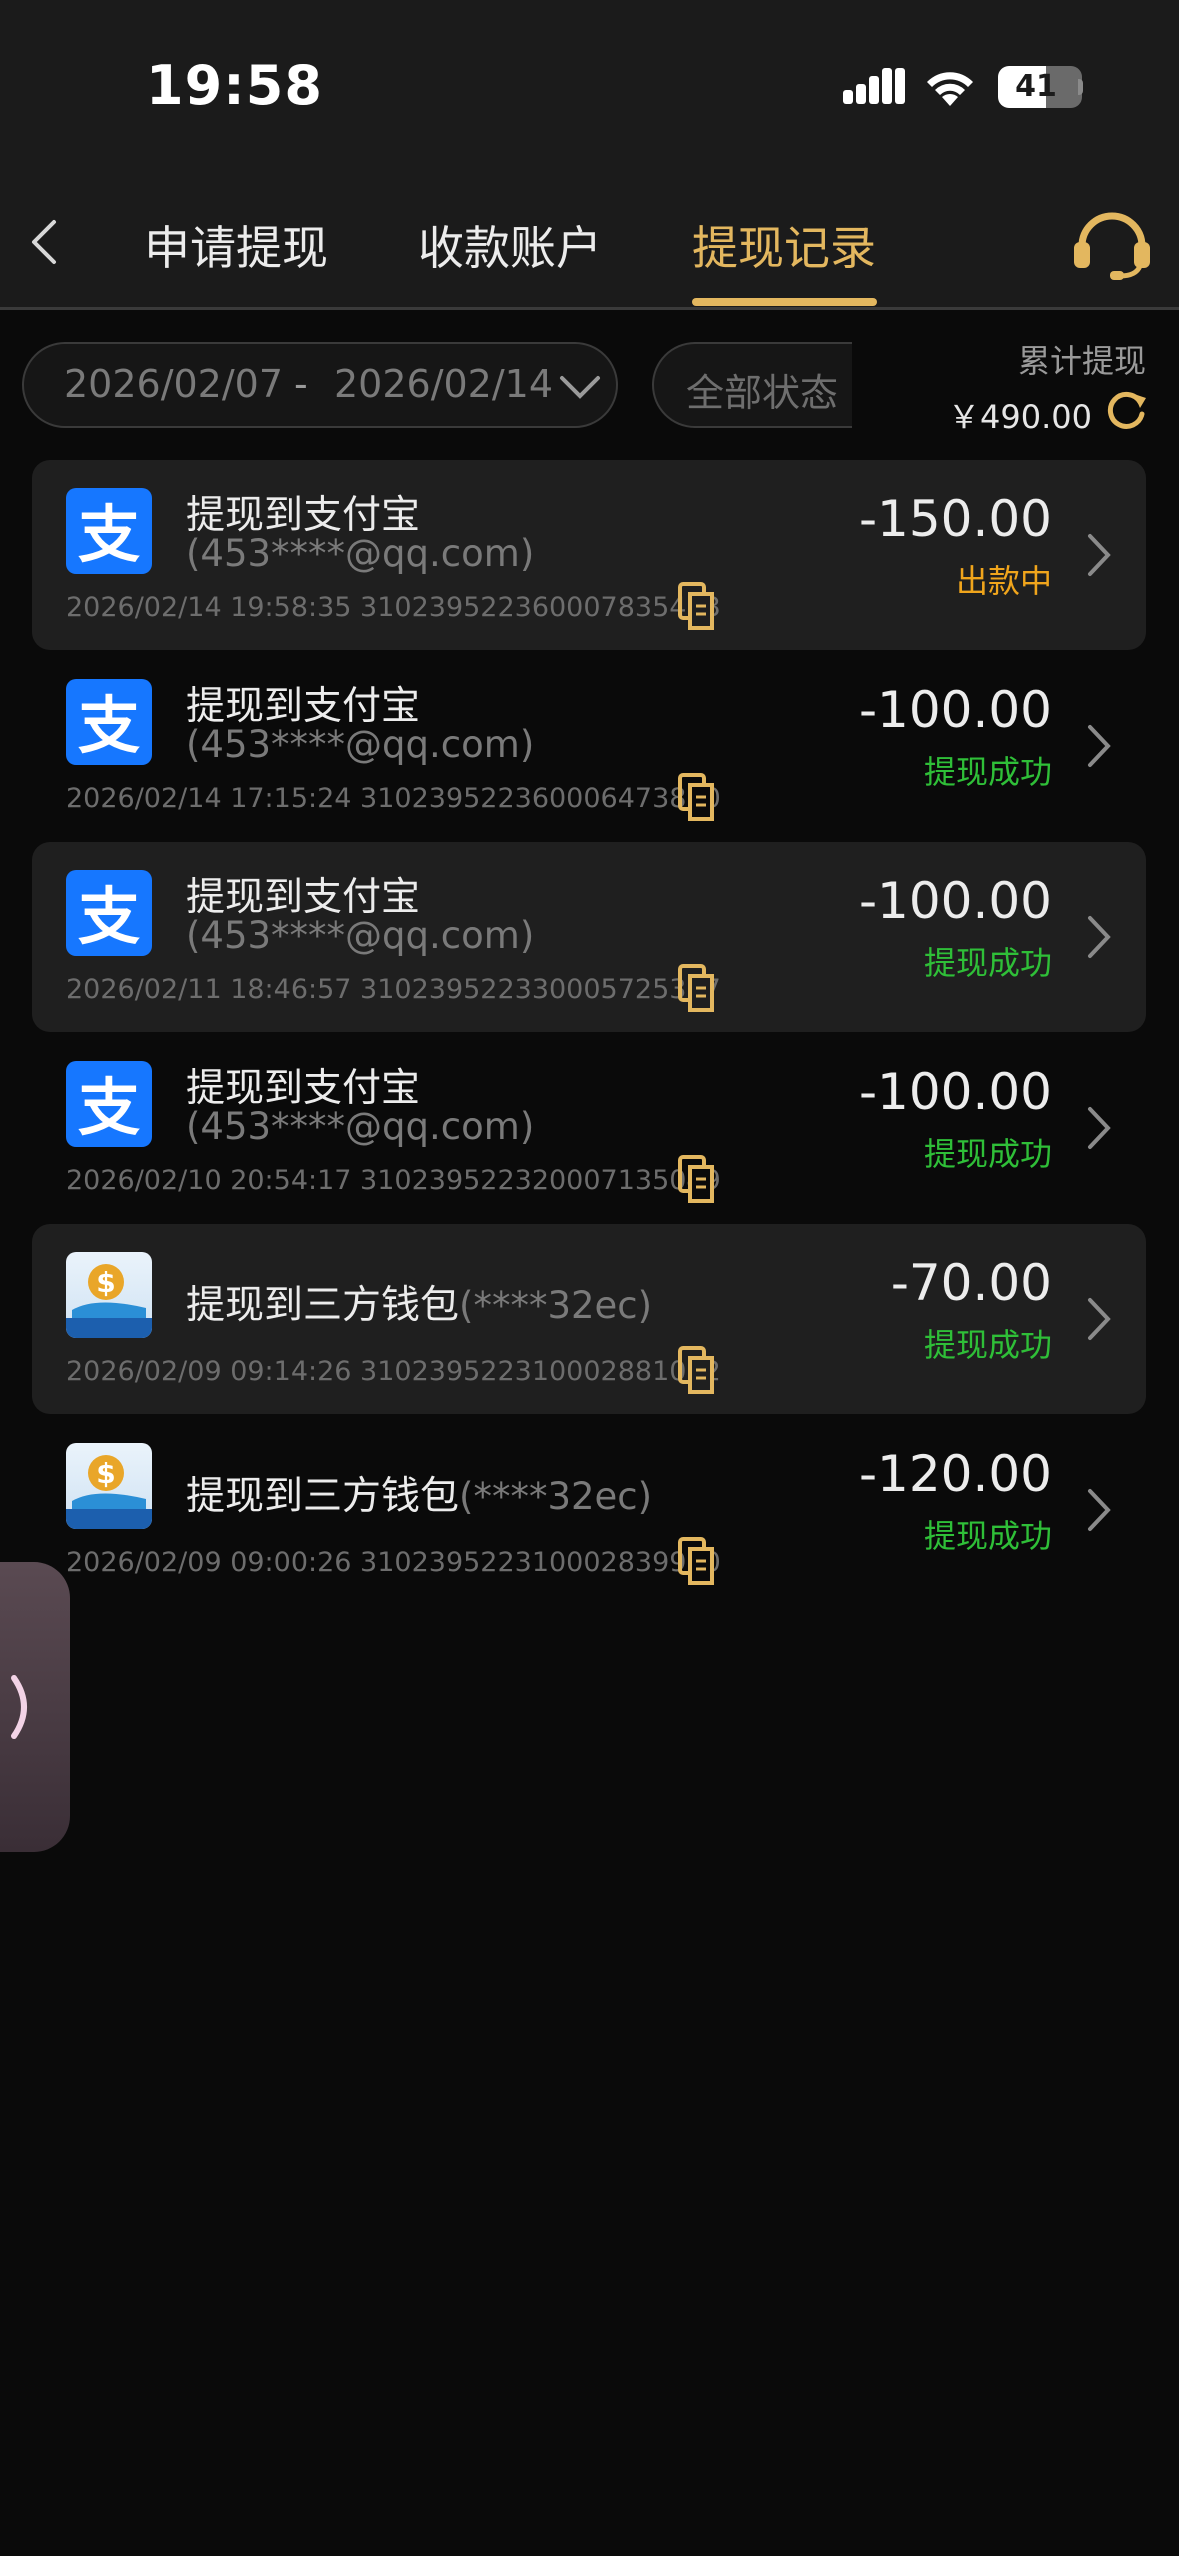 This screenshot has width=1179, height=2556. I want to click on date-end: 2026/02/14, so click(444, 384).